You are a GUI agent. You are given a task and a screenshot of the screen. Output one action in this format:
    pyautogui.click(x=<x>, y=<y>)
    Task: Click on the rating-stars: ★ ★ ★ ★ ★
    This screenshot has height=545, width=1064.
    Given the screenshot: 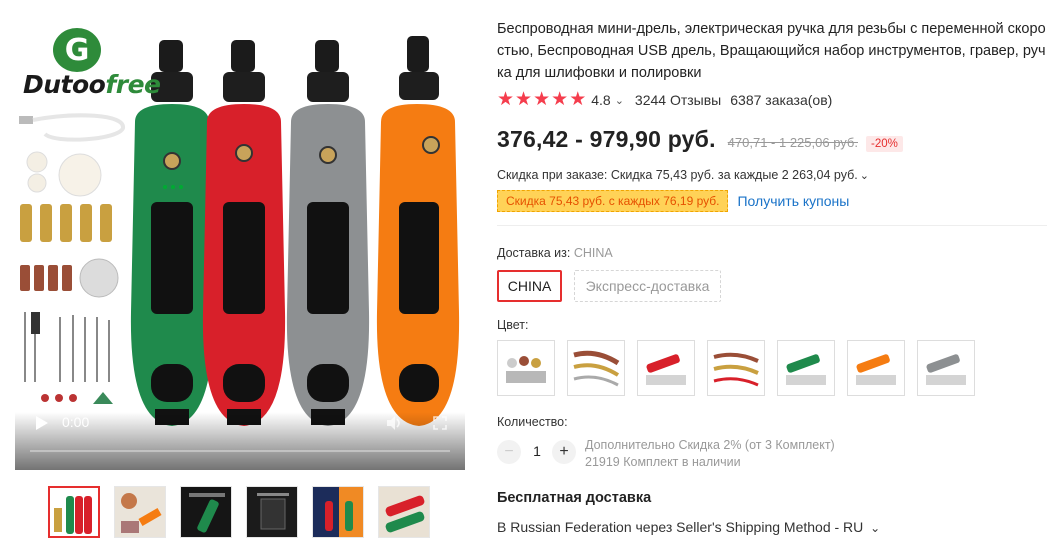 What is the action you would take?
    pyautogui.click(x=542, y=99)
    